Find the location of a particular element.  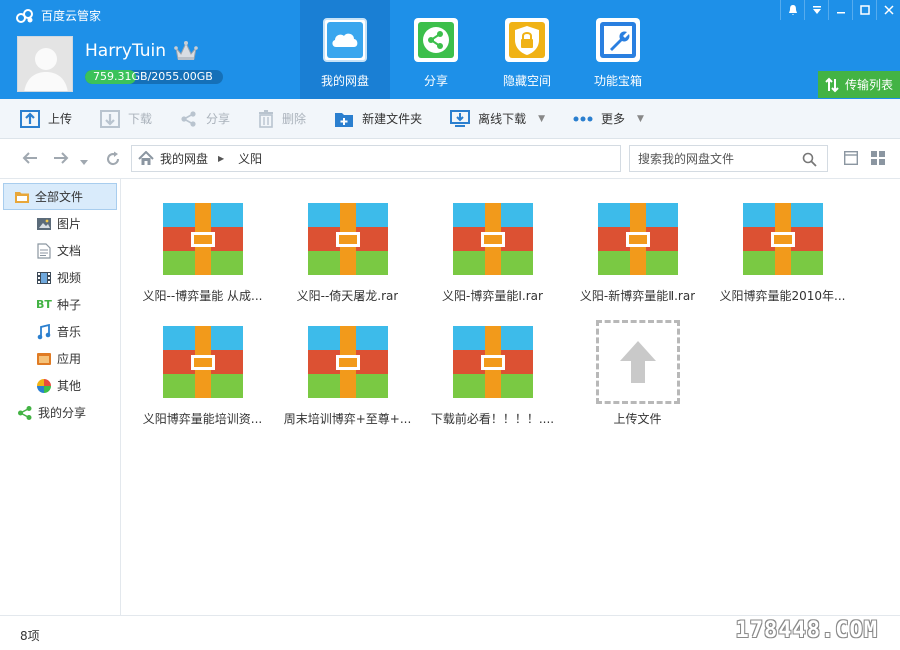

toolbar: 上传 下载 分享 删除 新建文件夹 离线下载 ▼ 更多 ▼ is located at coordinates (450, 119).